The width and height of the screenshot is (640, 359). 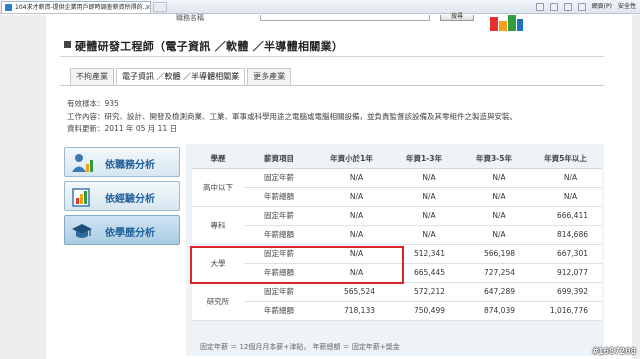 I want to click on table-row: 高中以下 固定年薪 N/A N/A N/A N/A, so click(x=397, y=187).